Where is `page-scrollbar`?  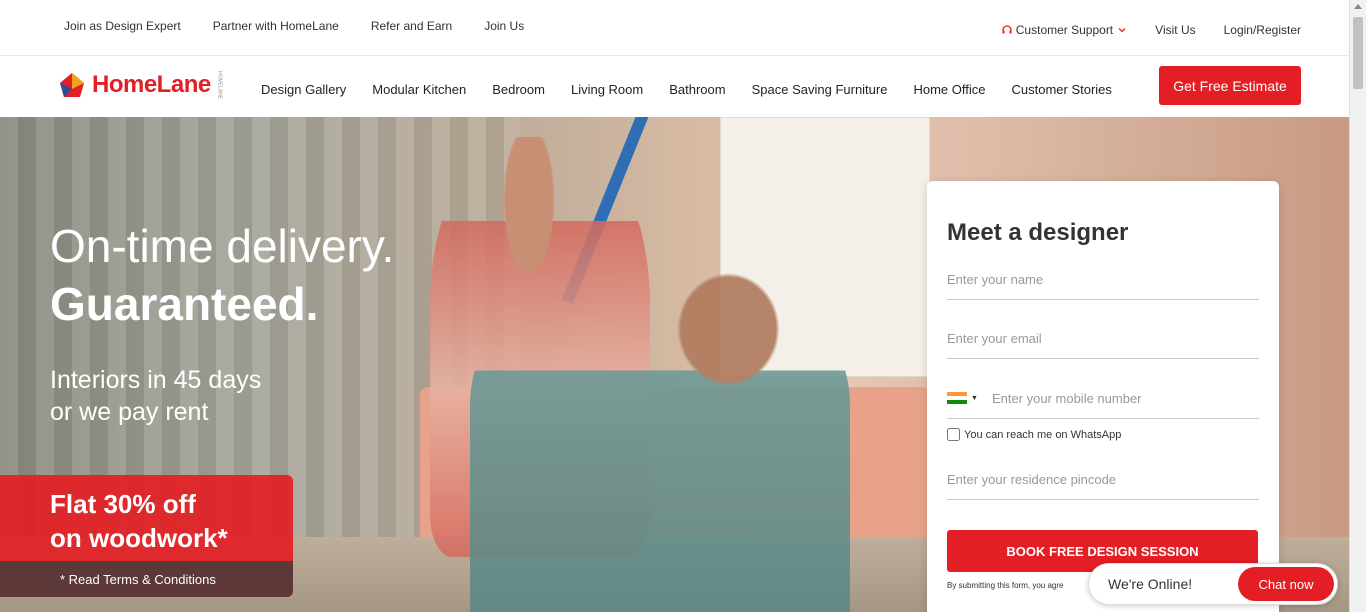 page-scrollbar is located at coordinates (1357, 306).